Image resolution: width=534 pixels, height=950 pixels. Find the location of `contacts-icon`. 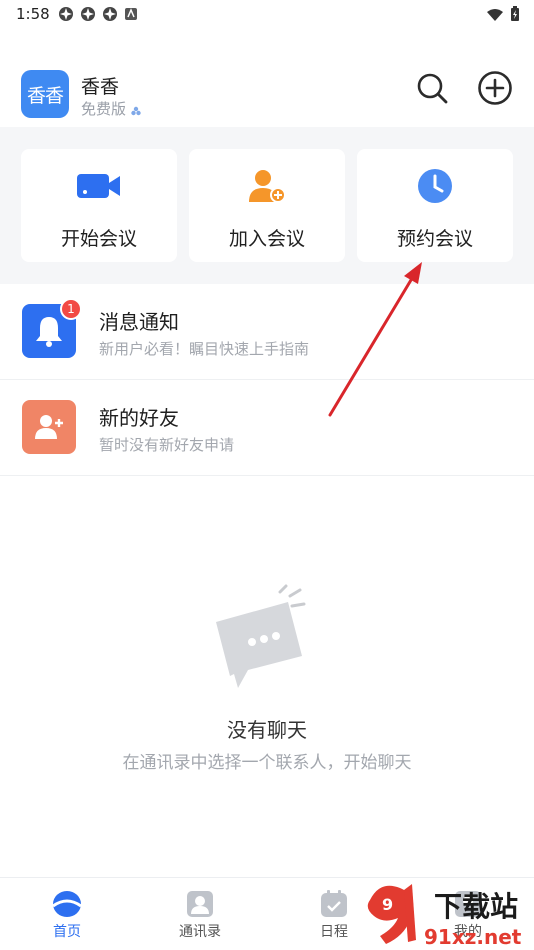

contacts-icon is located at coordinates (200, 904).